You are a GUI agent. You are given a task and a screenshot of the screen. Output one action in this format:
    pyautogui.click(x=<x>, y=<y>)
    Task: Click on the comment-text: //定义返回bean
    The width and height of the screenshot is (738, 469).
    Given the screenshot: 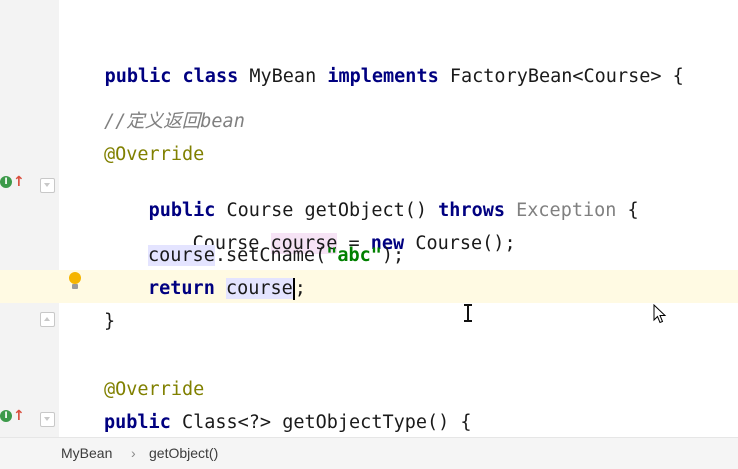 What is the action you would take?
    pyautogui.click(x=174, y=121)
    